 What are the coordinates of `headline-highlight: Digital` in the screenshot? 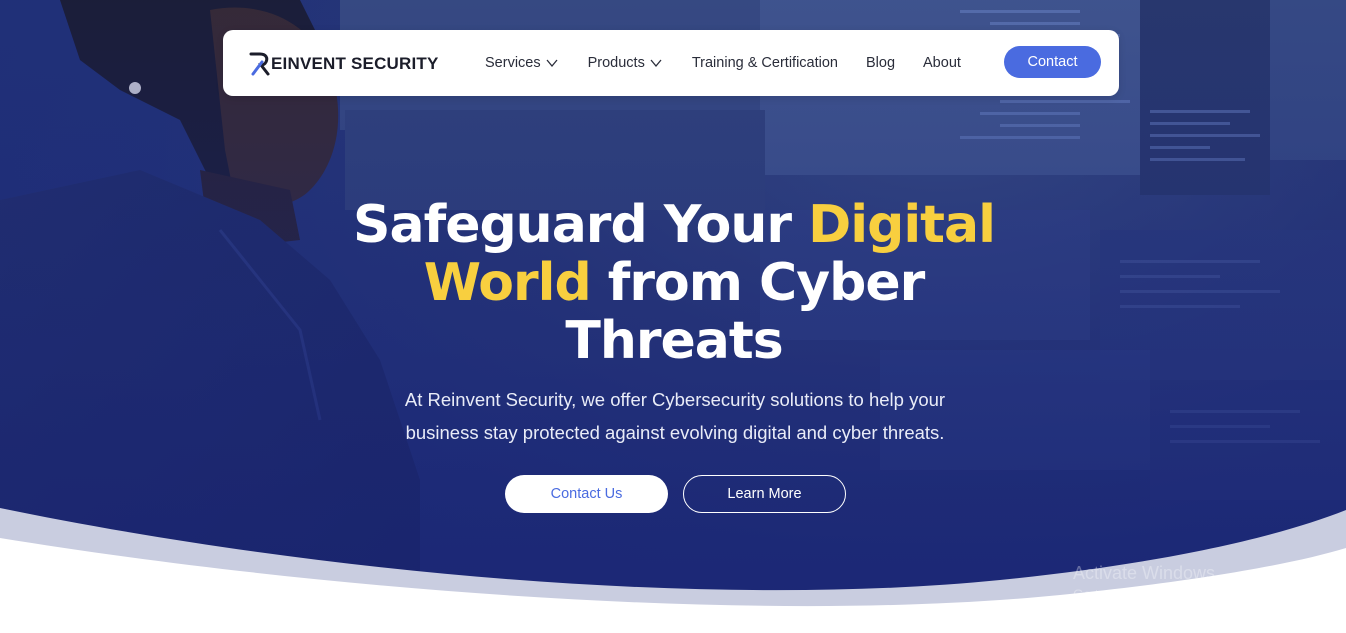 It's located at (902, 225).